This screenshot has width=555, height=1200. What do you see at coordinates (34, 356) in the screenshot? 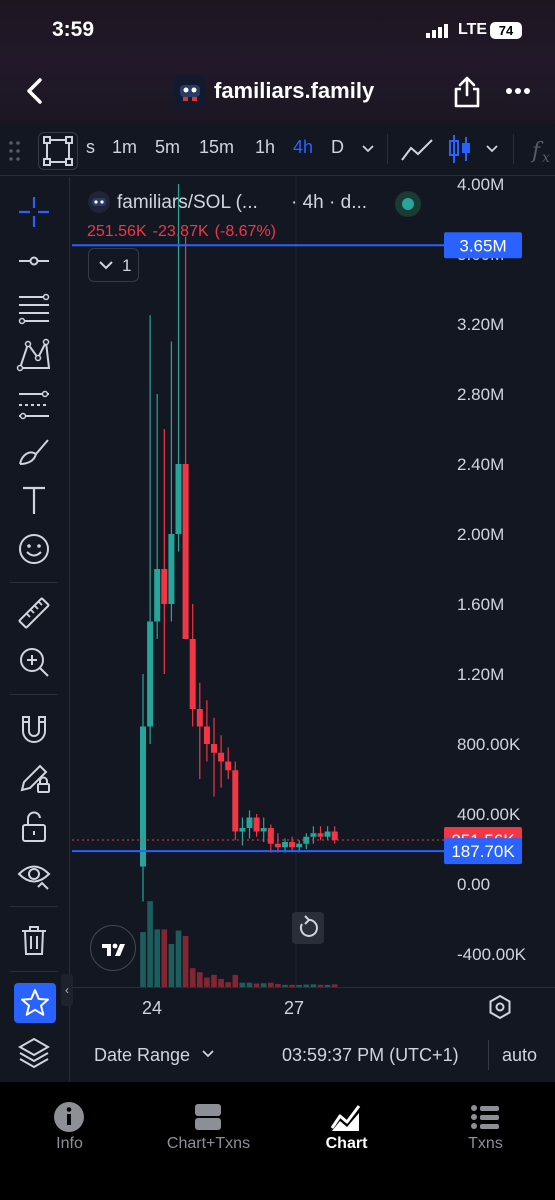
I see `pattern-tool` at bounding box center [34, 356].